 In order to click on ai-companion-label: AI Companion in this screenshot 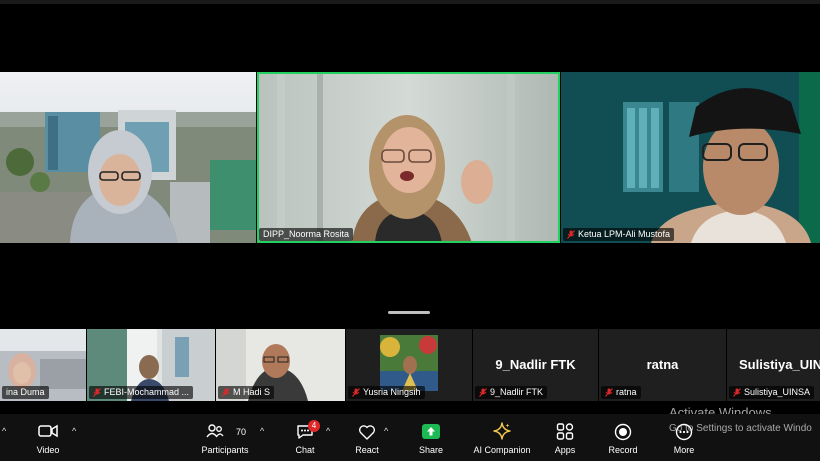, I will do `click(502, 450)`.